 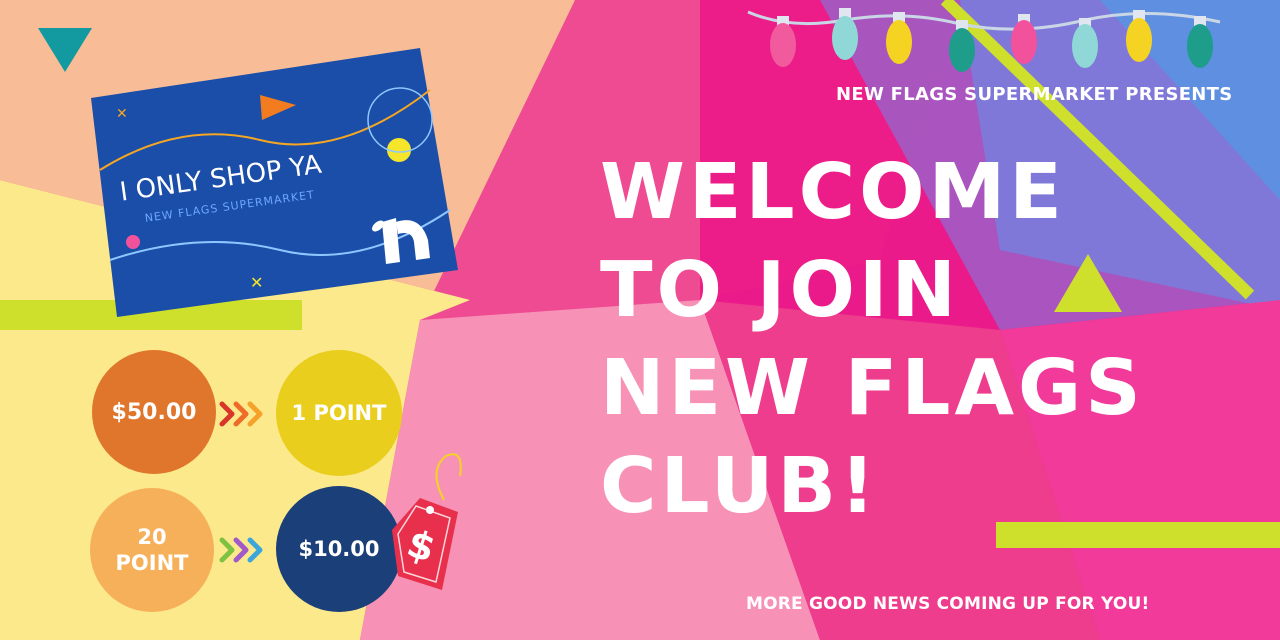 What do you see at coordinates (740, 486) in the screenshot?
I see `headline-line-4: CLUB!` at bounding box center [740, 486].